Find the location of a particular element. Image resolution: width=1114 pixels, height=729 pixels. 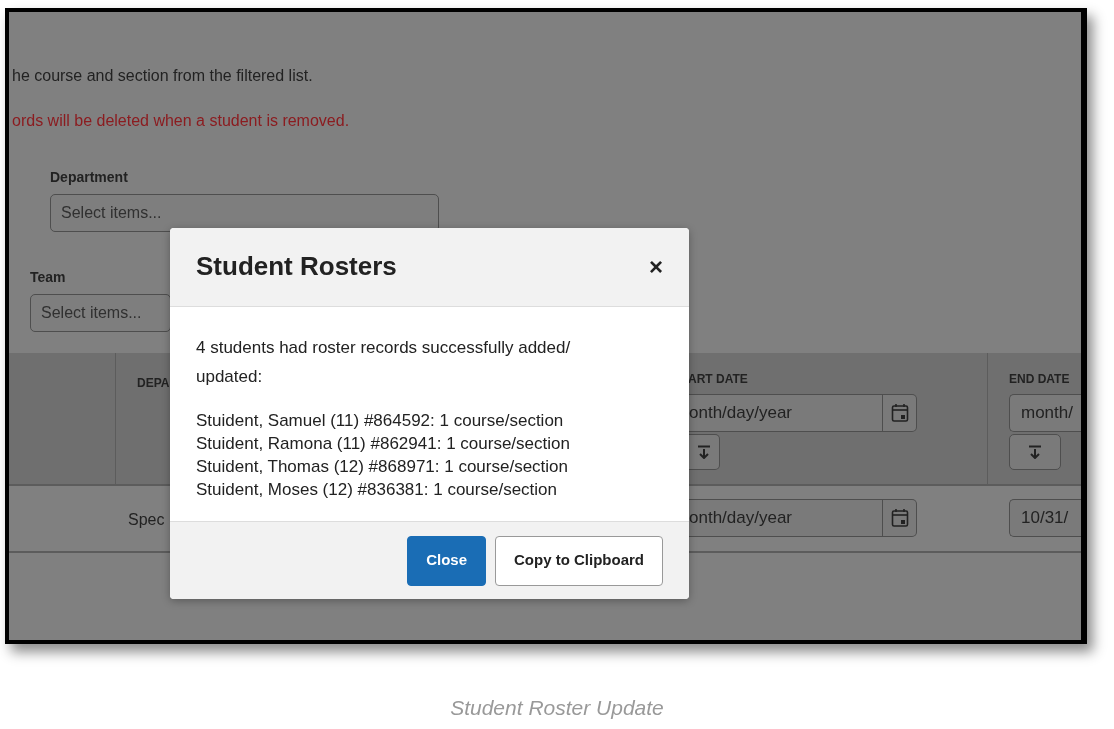

result-line: Stuident, Samuel (11) #864592: 1 course/section is located at coordinates (380, 421).